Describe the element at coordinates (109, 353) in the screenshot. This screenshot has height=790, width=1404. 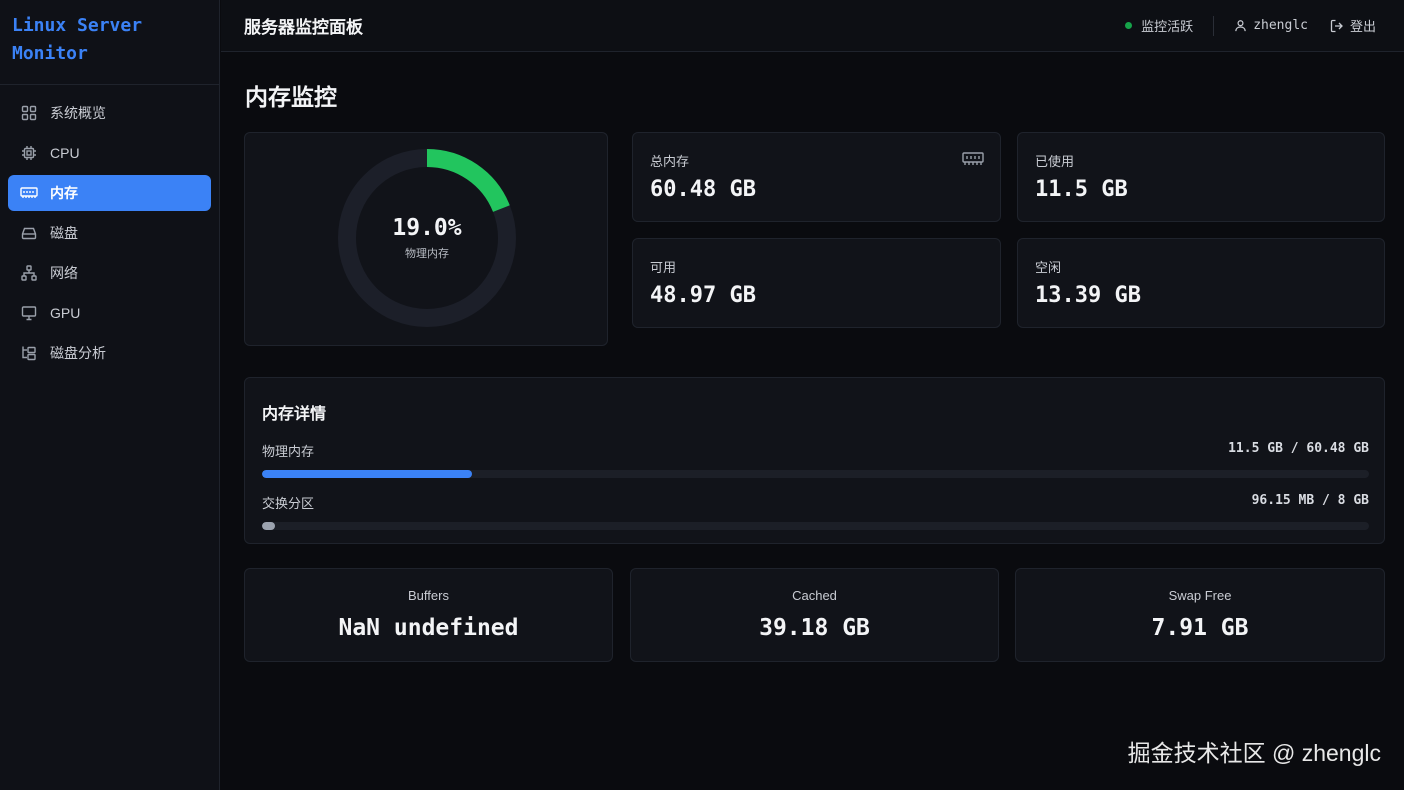
I see `sidebar-item-disk-analysis: 磁盘分析` at that location.